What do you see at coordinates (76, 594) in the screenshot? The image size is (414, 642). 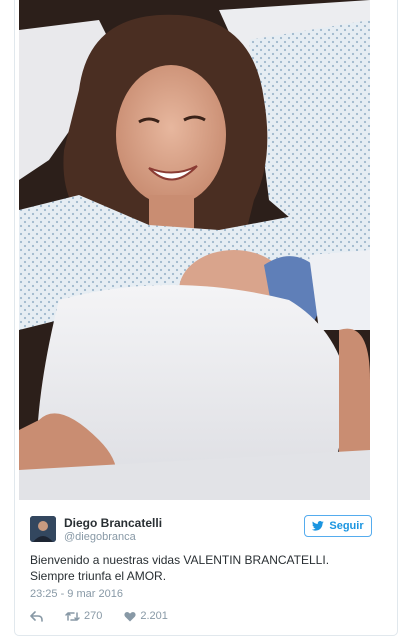 I see `tweet-timestamp: 23:25 - 9 mar 2016` at bounding box center [76, 594].